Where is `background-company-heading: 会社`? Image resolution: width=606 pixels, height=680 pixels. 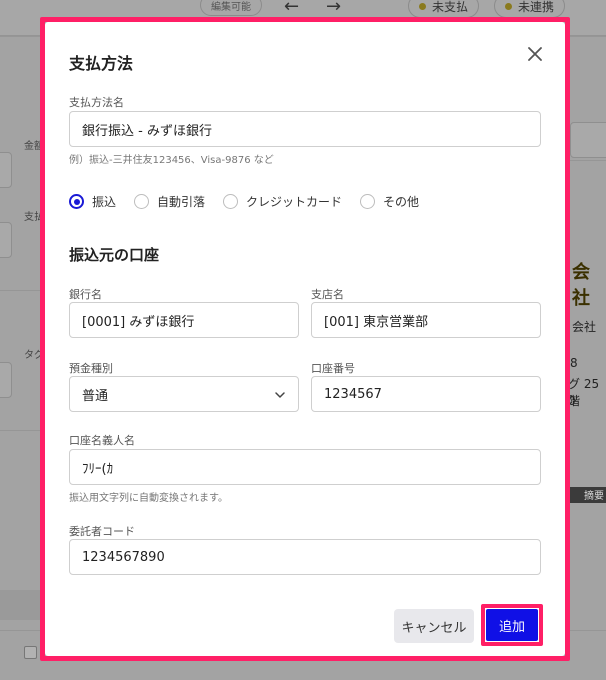 background-company-heading: 会社 is located at coordinates (581, 285).